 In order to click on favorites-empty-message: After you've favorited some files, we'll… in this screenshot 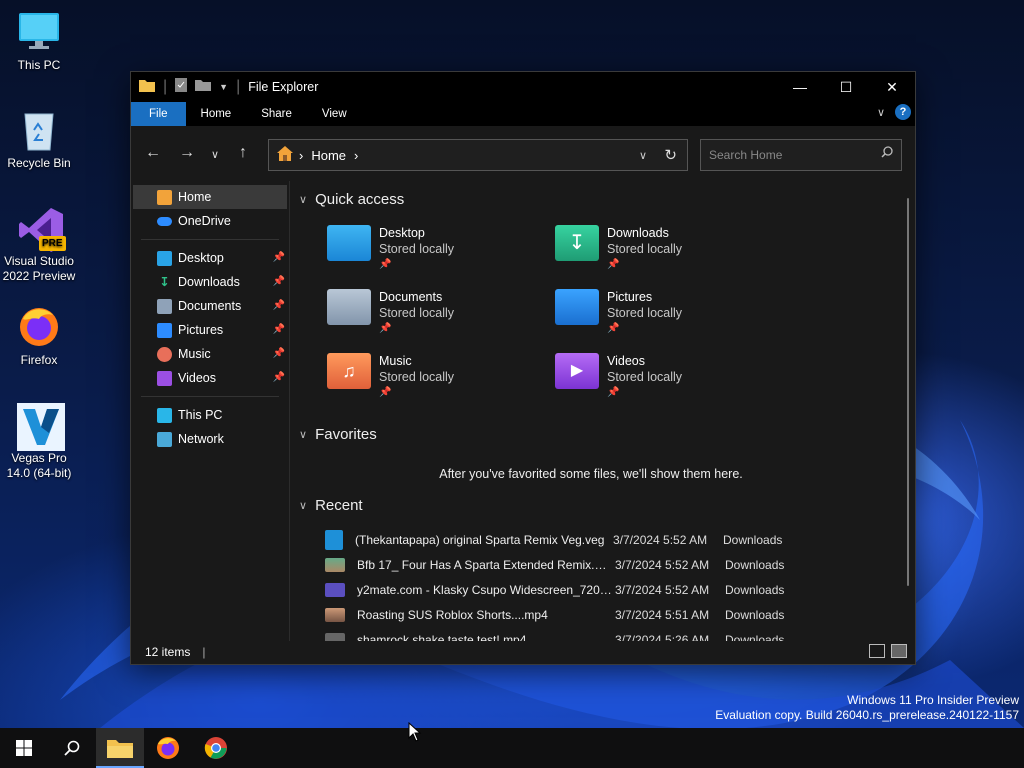, I will do `click(591, 474)`.